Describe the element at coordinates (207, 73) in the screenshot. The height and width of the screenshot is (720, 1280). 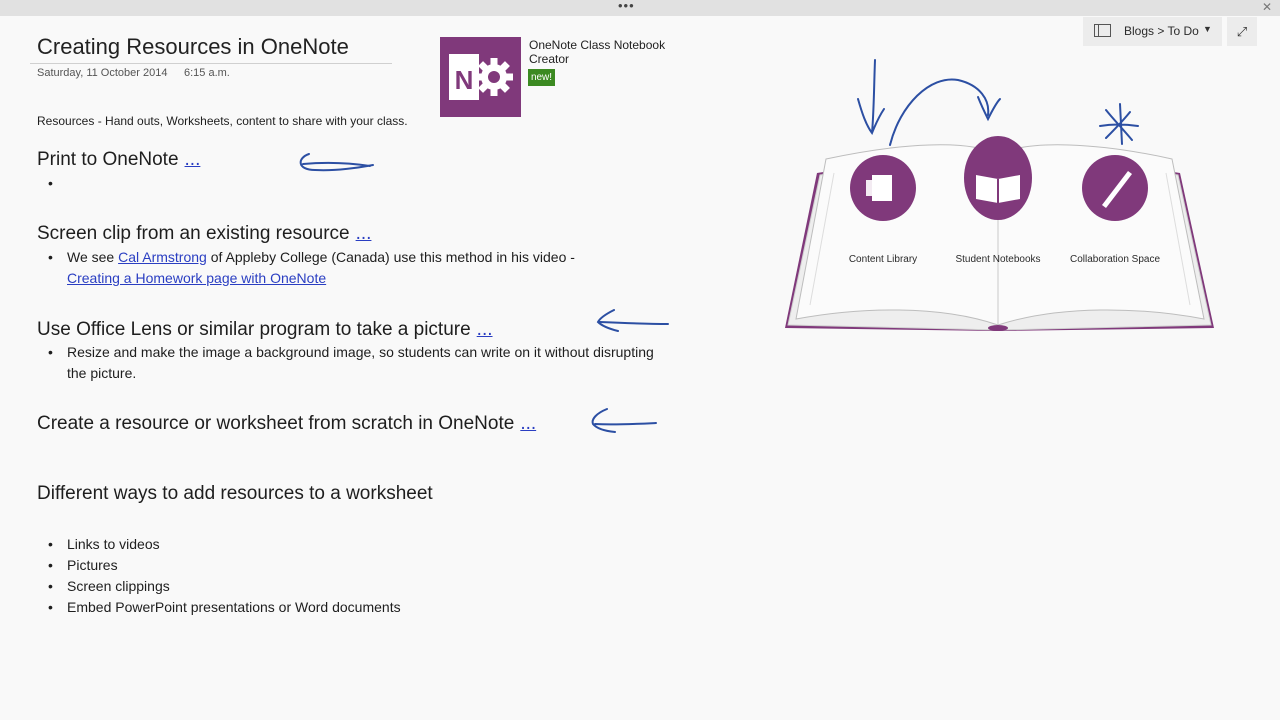
I see `page-time: 6:15 a.m.` at that location.